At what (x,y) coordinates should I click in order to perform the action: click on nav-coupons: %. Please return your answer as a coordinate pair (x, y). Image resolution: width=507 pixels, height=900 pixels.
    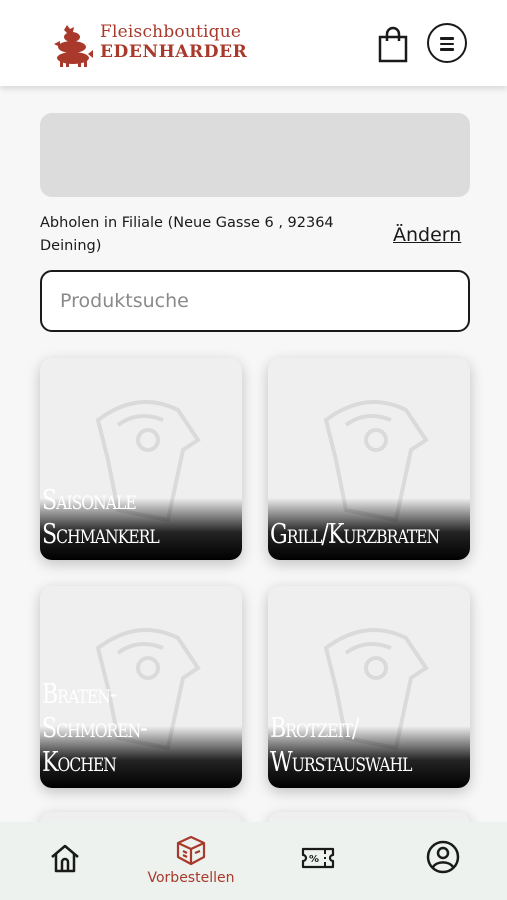
    Looking at the image, I should click on (317, 861).